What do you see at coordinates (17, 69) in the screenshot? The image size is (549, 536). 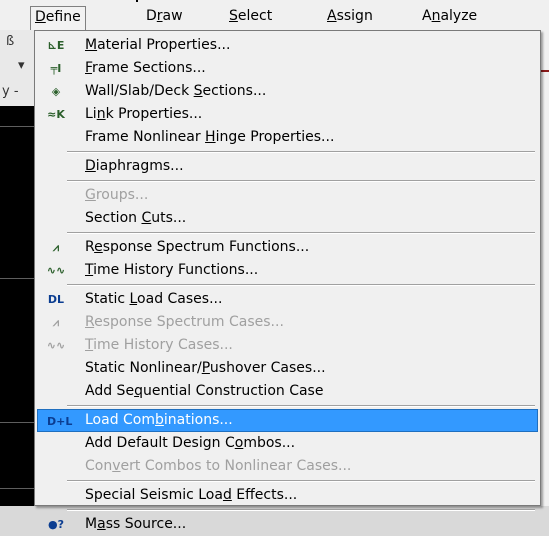 I see `toolbar-fragment: ▾` at bounding box center [17, 69].